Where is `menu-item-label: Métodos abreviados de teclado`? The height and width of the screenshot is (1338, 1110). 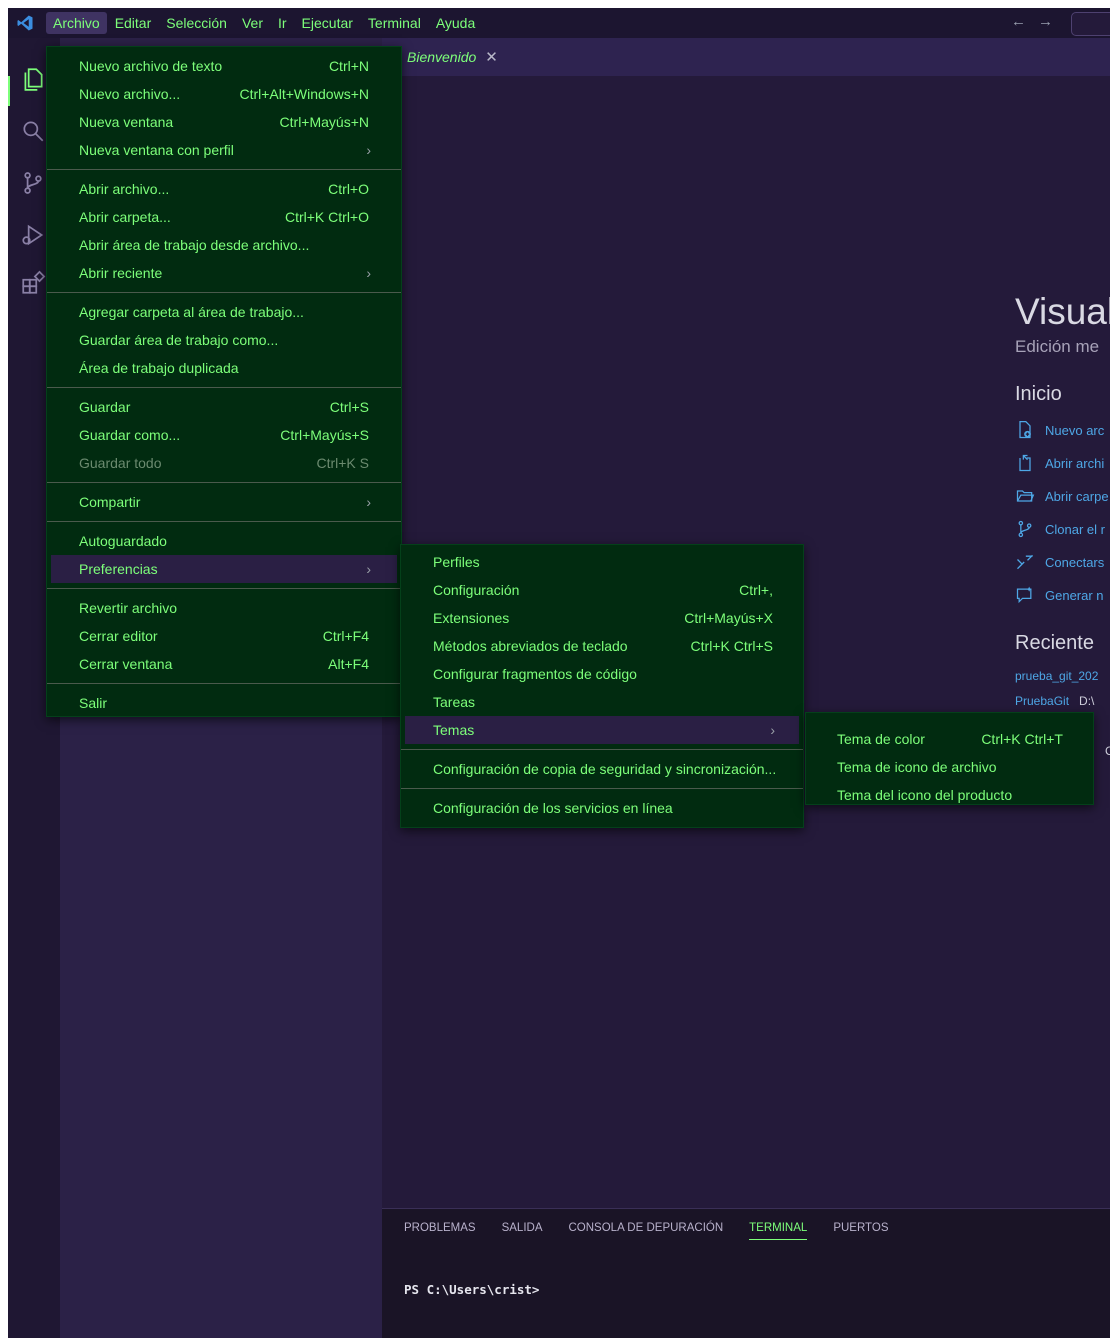
menu-item-label: Métodos abreviados de teclado is located at coordinates (530, 646).